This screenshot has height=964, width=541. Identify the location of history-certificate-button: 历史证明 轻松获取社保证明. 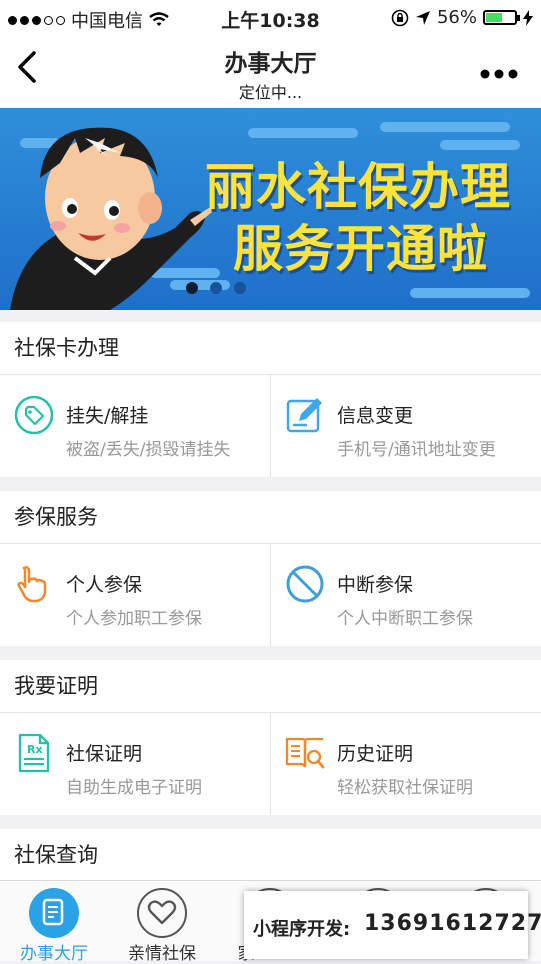
(406, 764).